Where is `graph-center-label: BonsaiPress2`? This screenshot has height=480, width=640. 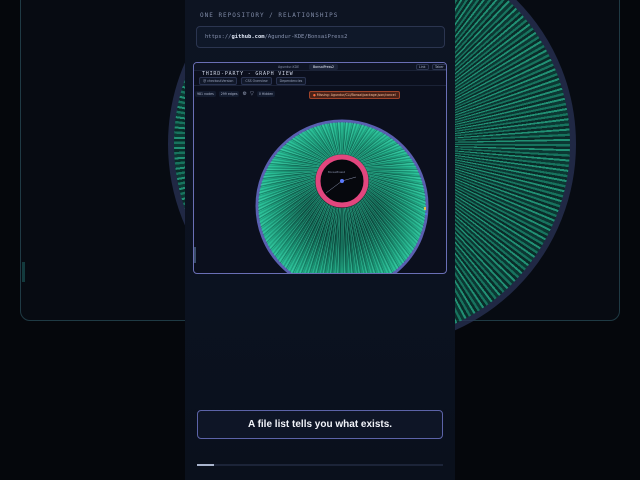
graph-center-label: BonsaiPress2 is located at coordinates (336, 172).